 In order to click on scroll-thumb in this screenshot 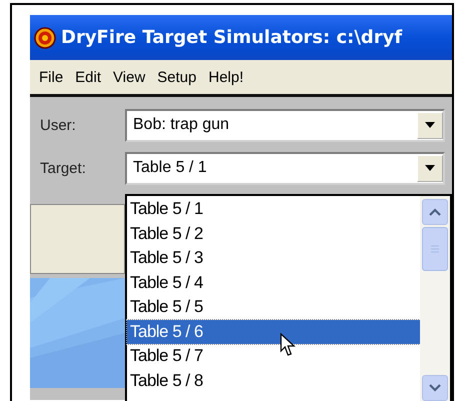, I will do `click(435, 249)`.